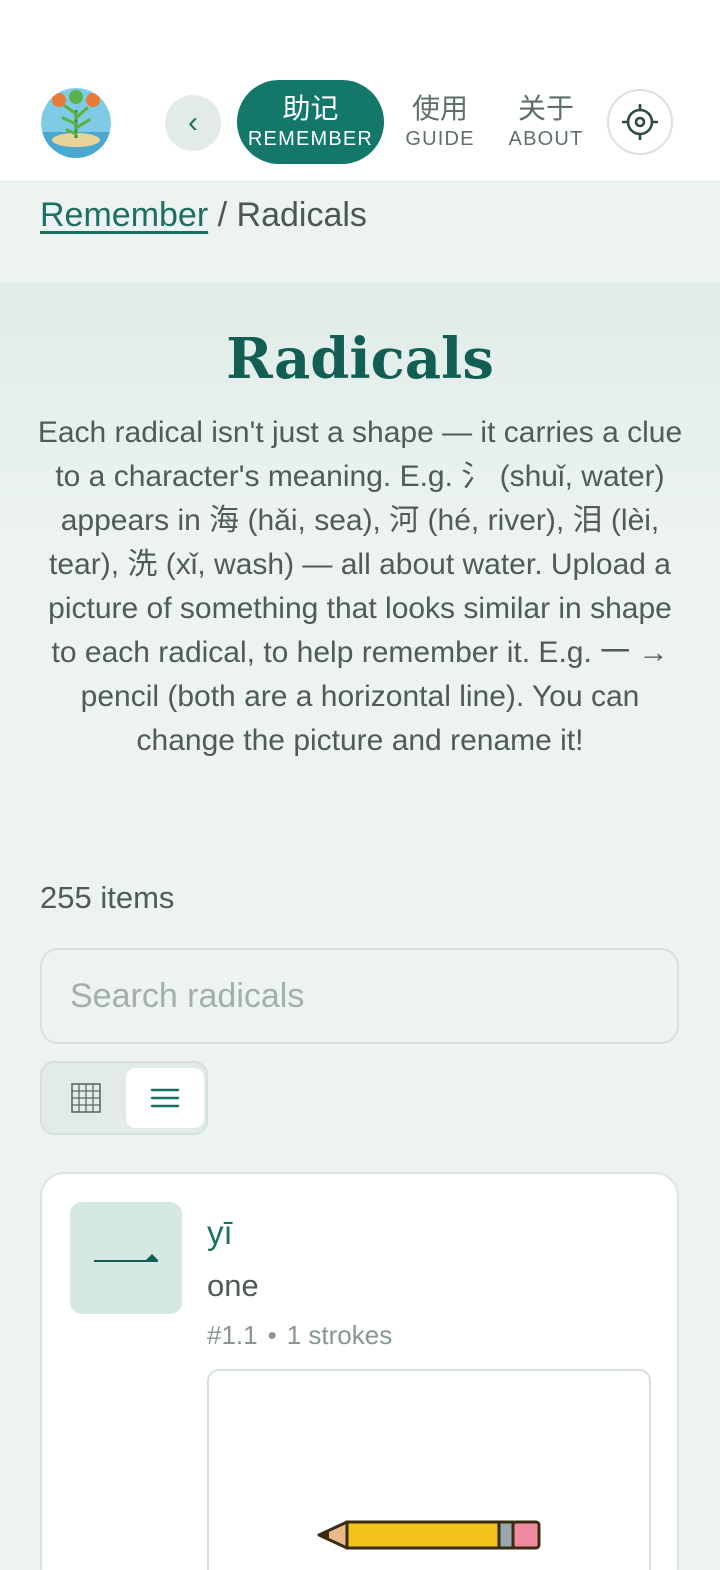 The width and height of the screenshot is (720, 1570). What do you see at coordinates (124, 215) in the screenshot?
I see `breadcrumb-link-remember: Remember` at bounding box center [124, 215].